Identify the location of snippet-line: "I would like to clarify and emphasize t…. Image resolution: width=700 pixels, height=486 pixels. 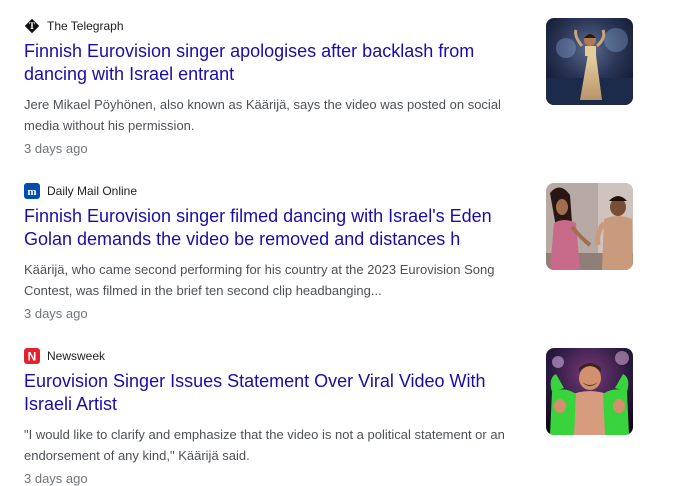
(264, 434).